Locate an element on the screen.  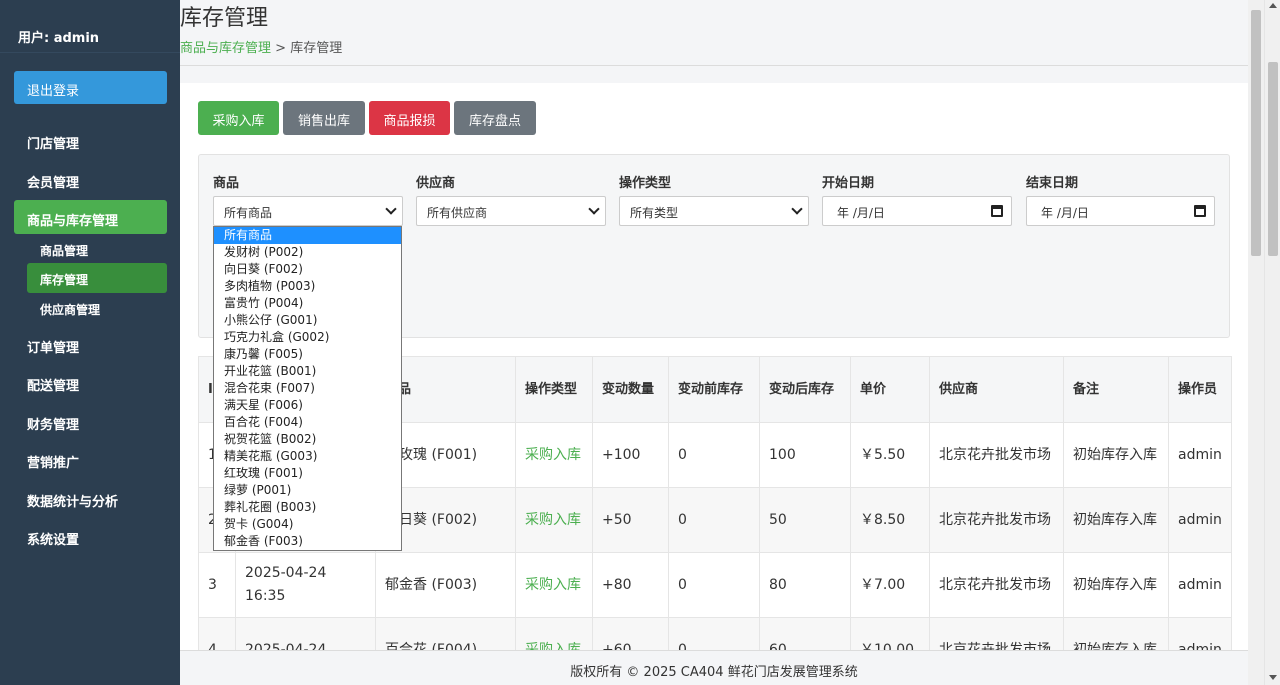
end-date-value: 年 /月/日 is located at coordinates (1065, 213).